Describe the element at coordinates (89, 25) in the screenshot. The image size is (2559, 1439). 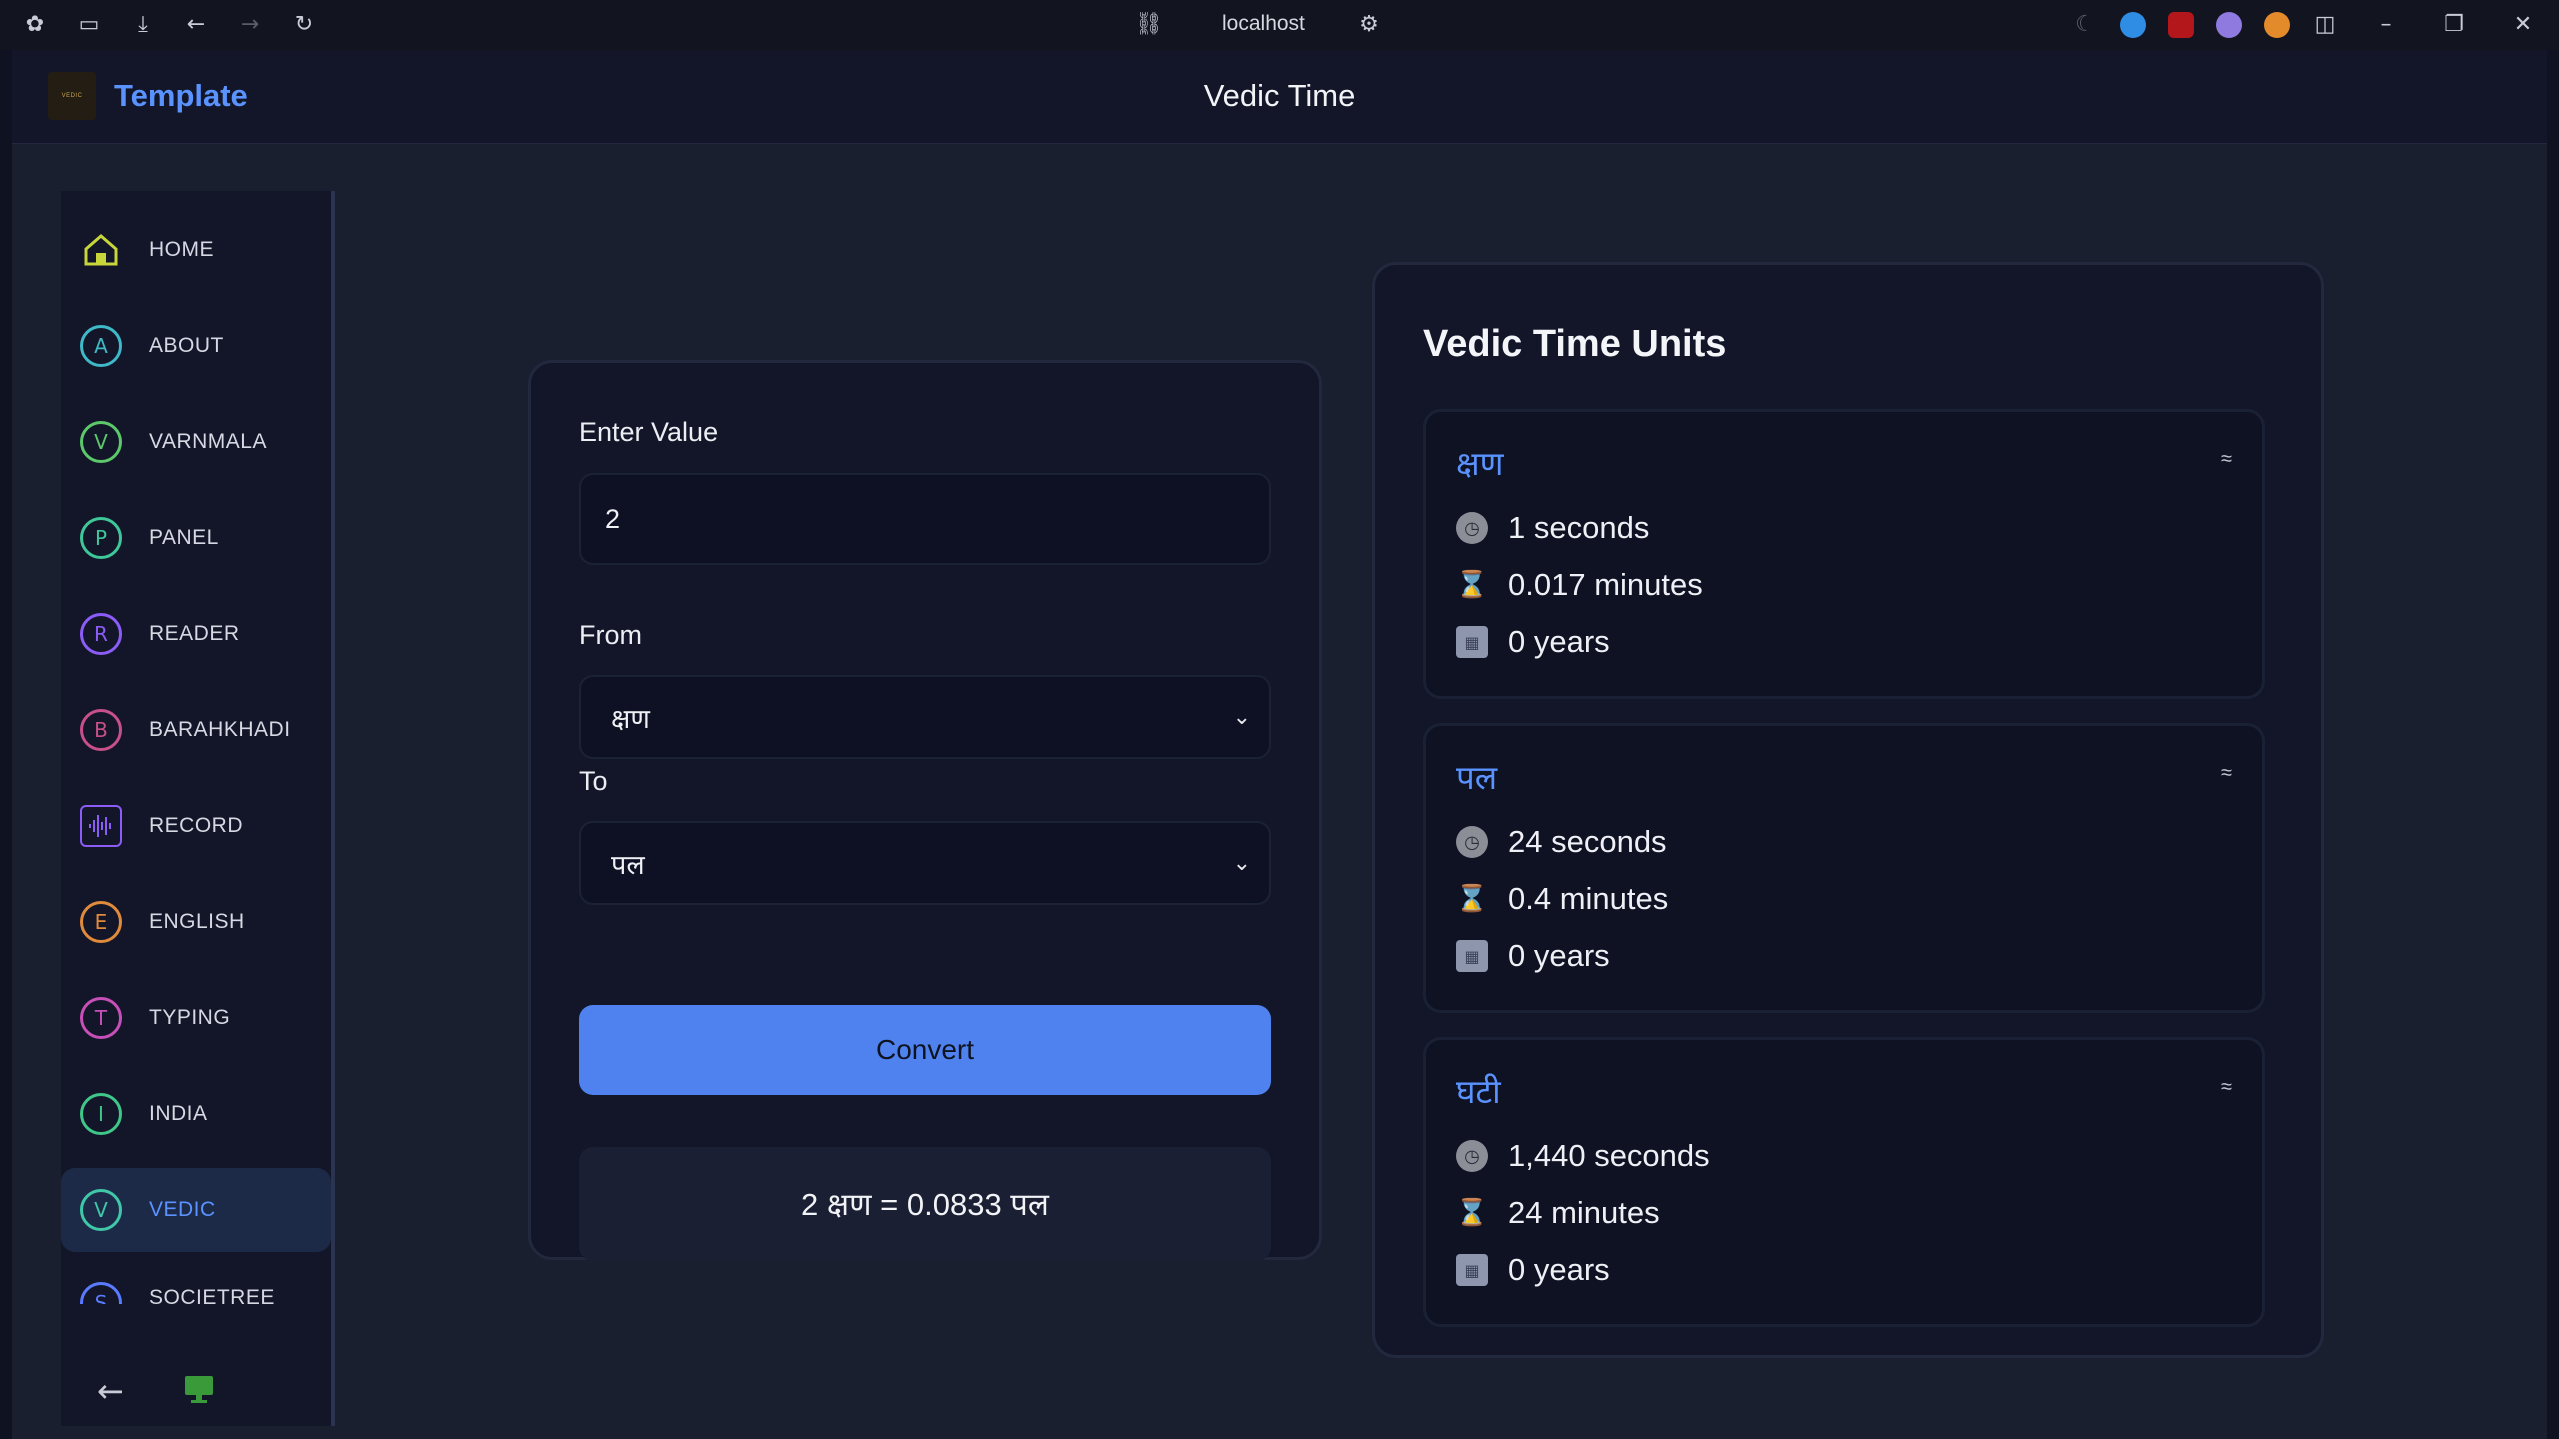
I see `sidebar-toggle-icon: ▭` at that location.